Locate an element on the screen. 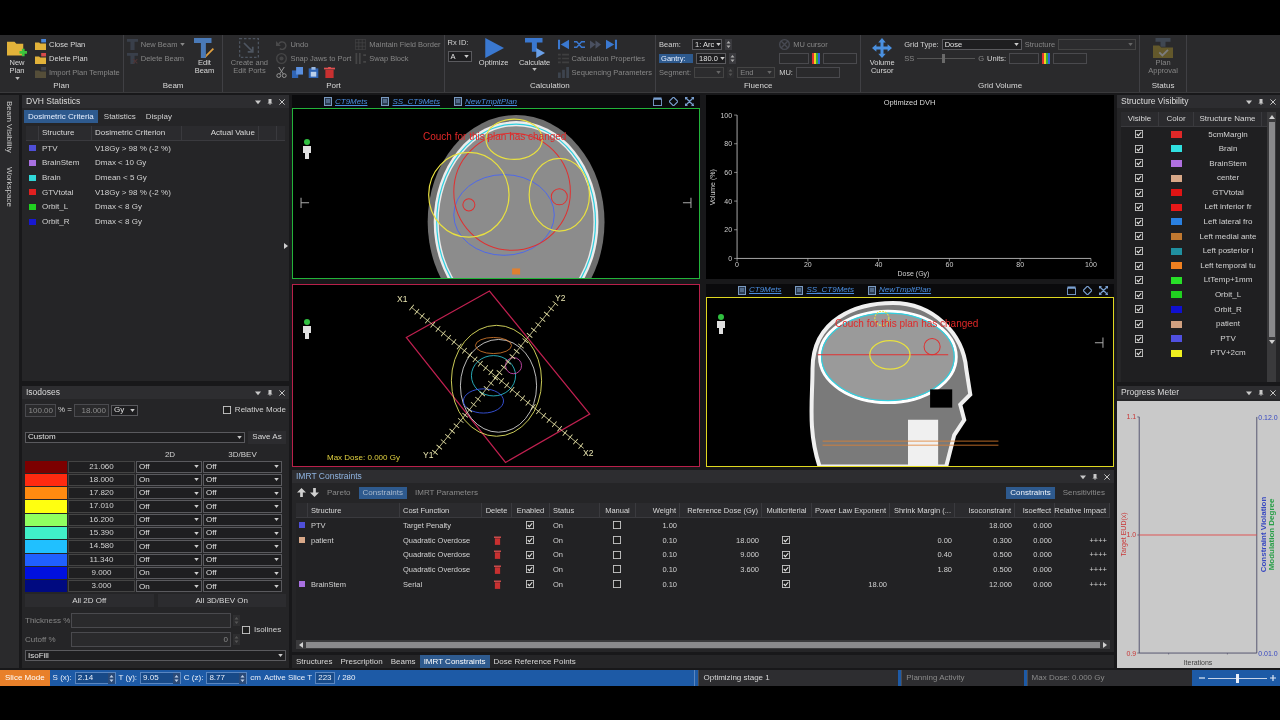 The width and height of the screenshot is (1280, 720). vertical-scrollbar is located at coordinates (1271, 247).